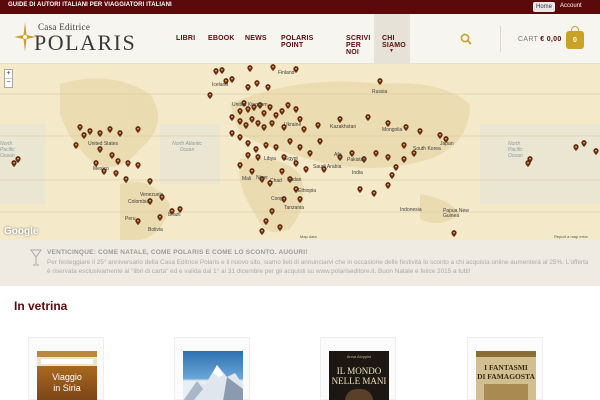 Image resolution: width=600 pixels, height=400 pixels. I want to click on cart-link: CART € 0,00, so click(540, 39).